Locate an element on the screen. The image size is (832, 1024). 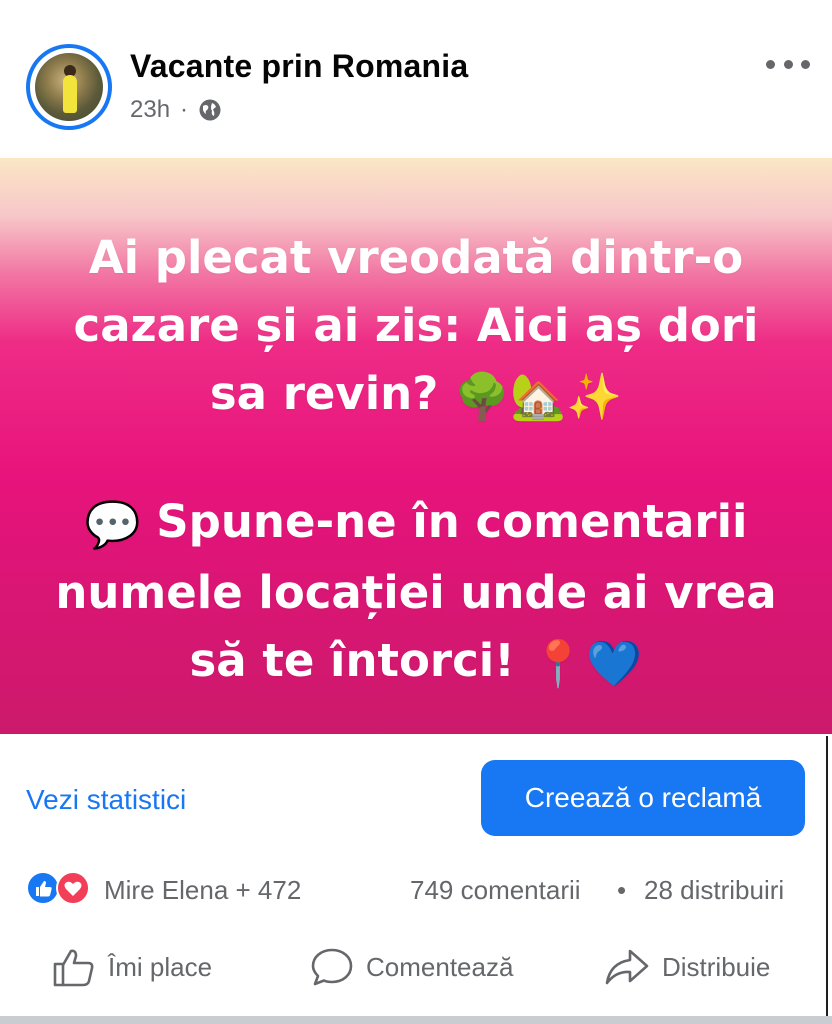
comment-label: Comentează is located at coordinates (440, 966).